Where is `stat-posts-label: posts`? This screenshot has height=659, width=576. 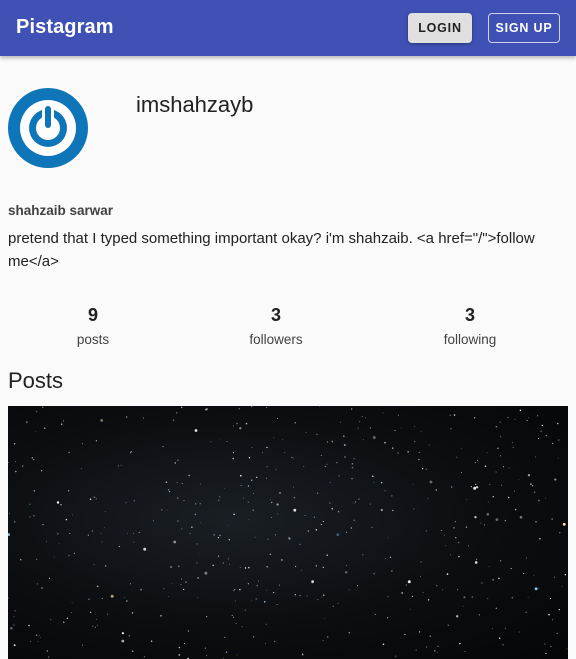
stat-posts-label: posts is located at coordinates (93, 339).